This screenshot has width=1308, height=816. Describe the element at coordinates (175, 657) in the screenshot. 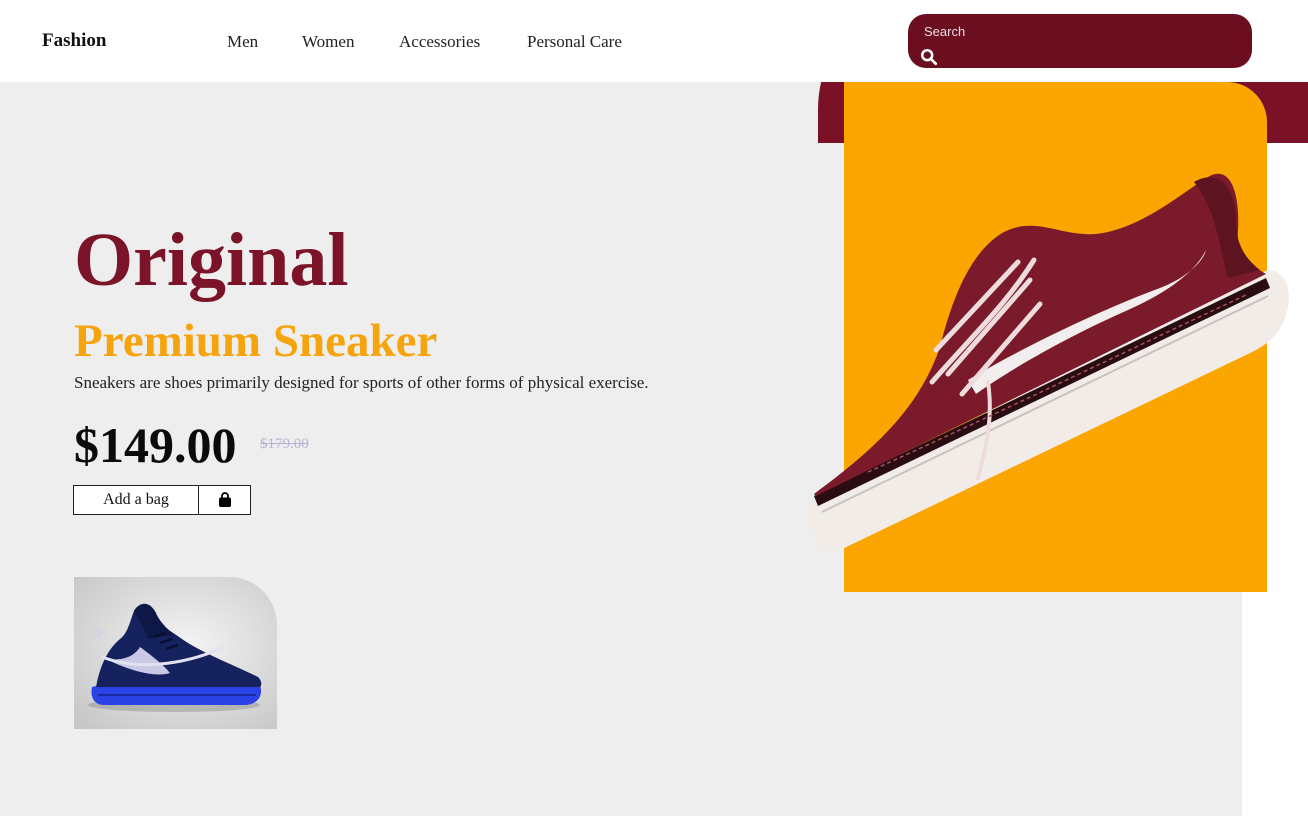

I see `blue-sneaker-image` at that location.